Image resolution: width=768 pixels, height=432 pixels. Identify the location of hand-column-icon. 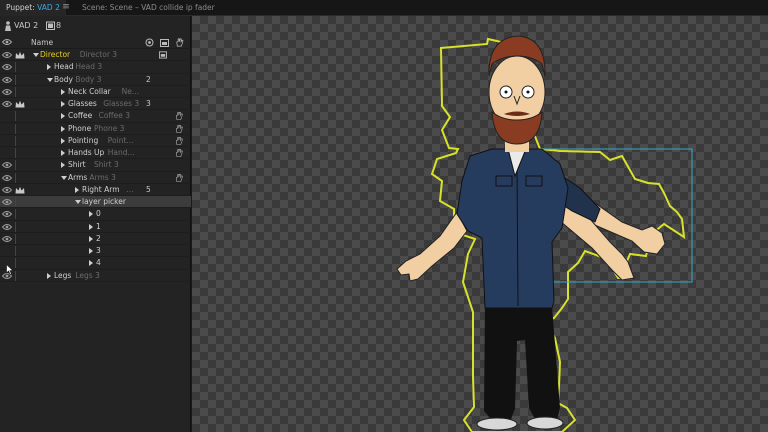
(179, 42).